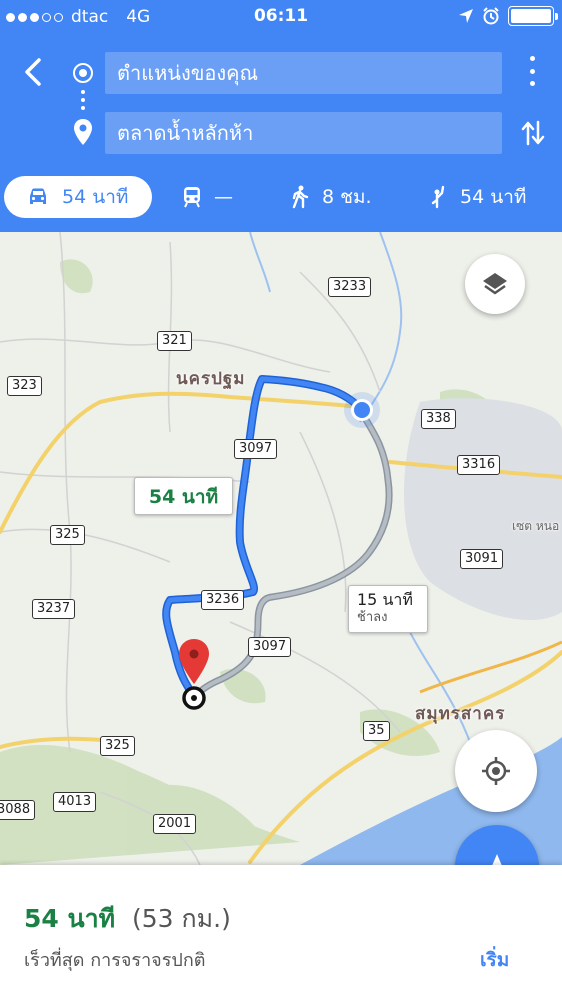 Image resolution: width=562 pixels, height=1000 pixels. I want to click on layers-button, so click(495, 284).